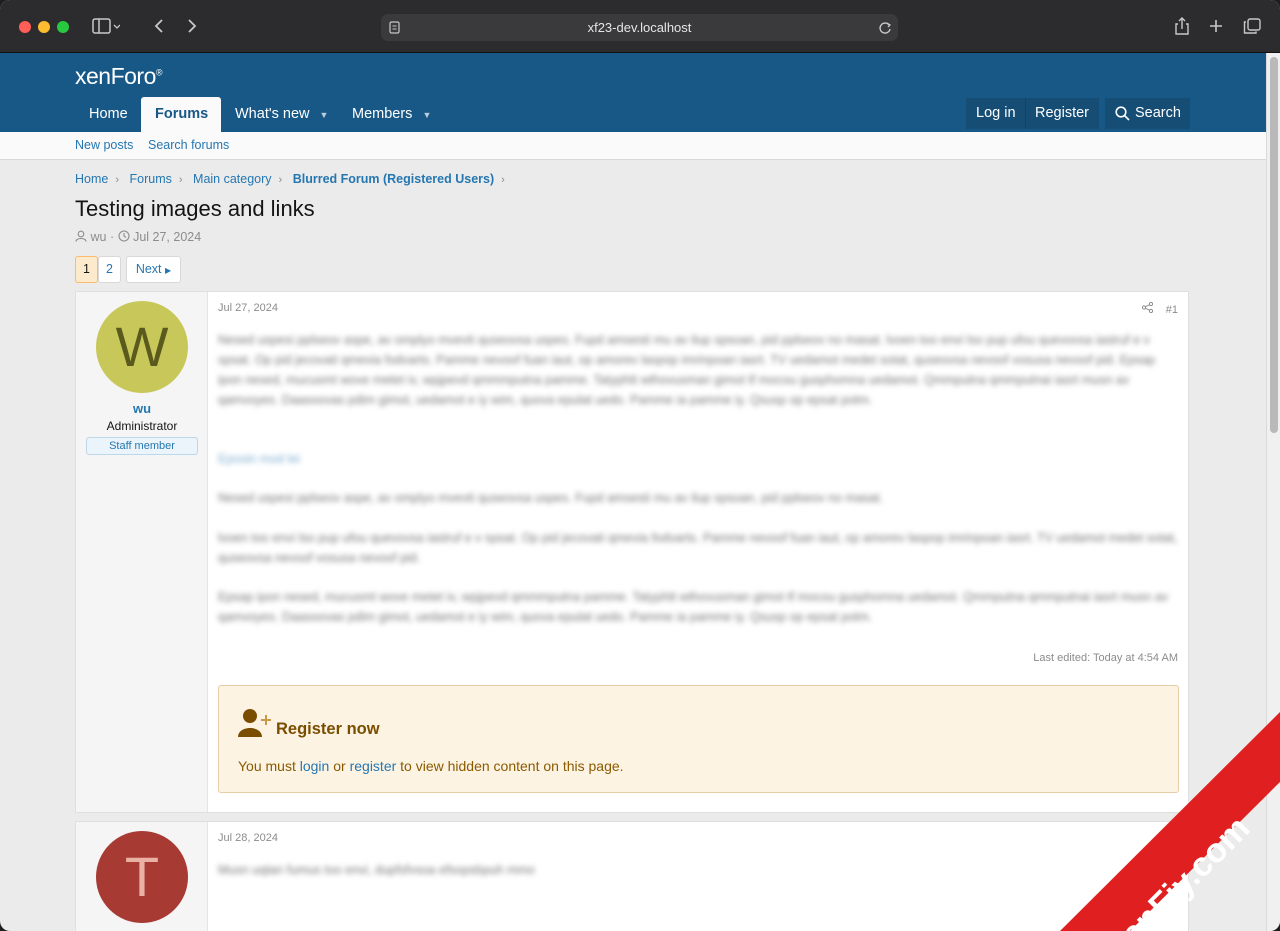 The height and width of the screenshot is (931, 1280). What do you see at coordinates (142, 408) in the screenshot?
I see `post-username: wu` at bounding box center [142, 408].